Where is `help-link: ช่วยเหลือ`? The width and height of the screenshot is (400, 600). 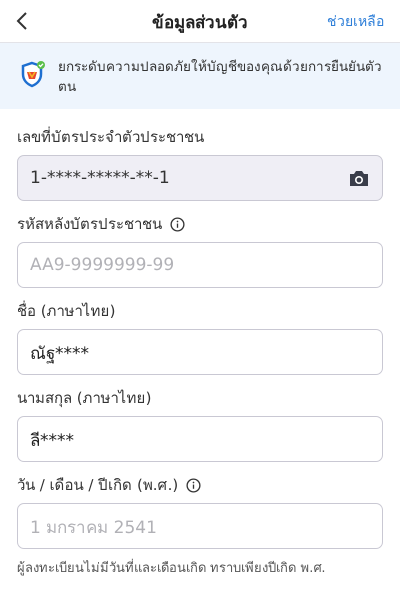 help-link: ช่วยเหลือ is located at coordinates (355, 21).